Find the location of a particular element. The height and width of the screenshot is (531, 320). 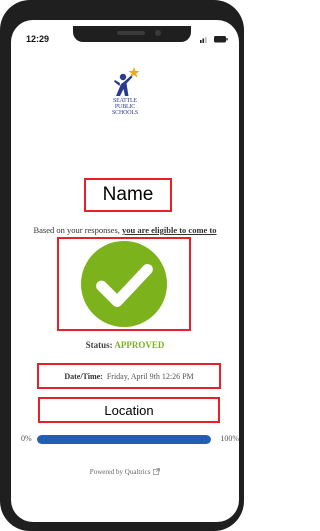

speaker-grille is located at coordinates (131, 33).